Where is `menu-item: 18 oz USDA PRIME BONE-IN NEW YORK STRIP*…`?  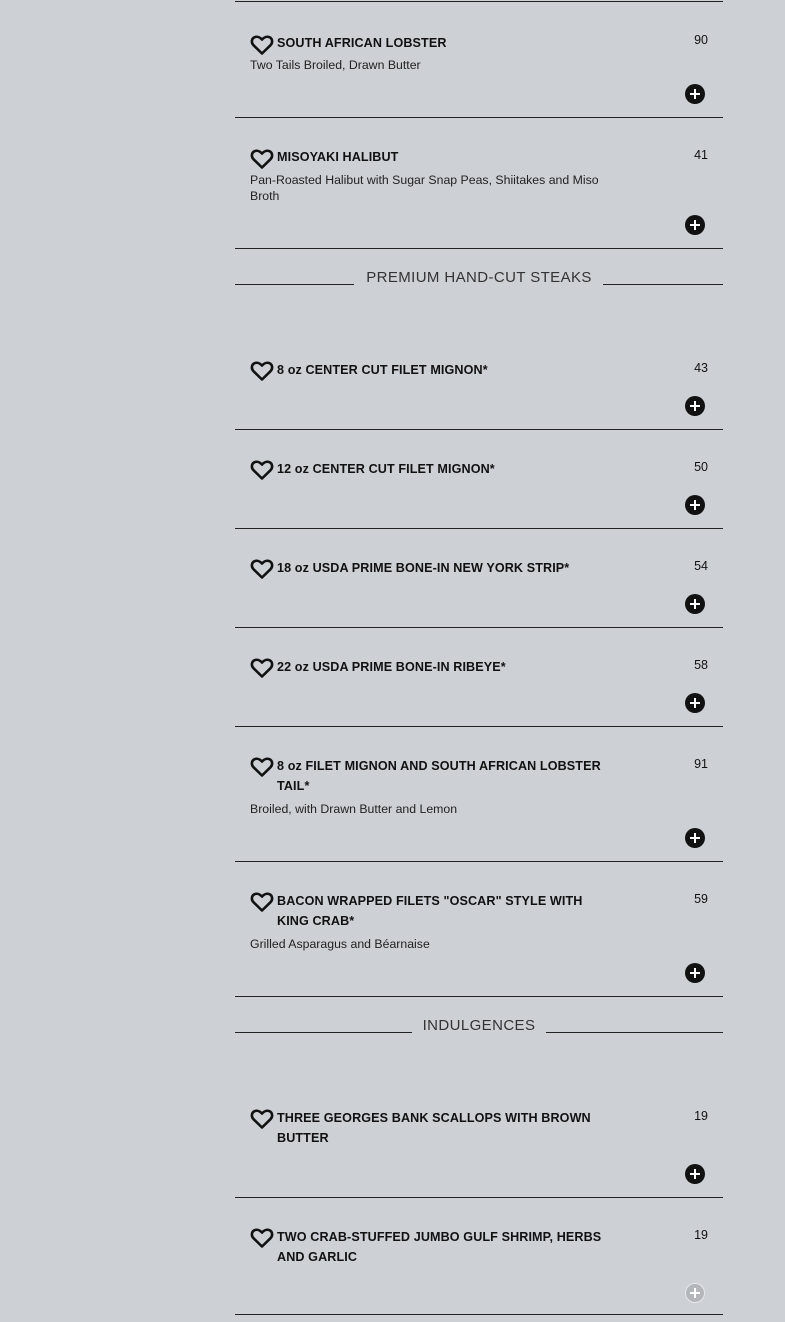
menu-item: 18 oz USDA PRIME BONE-IN NEW YORK STRIP*… is located at coordinates (479, 578).